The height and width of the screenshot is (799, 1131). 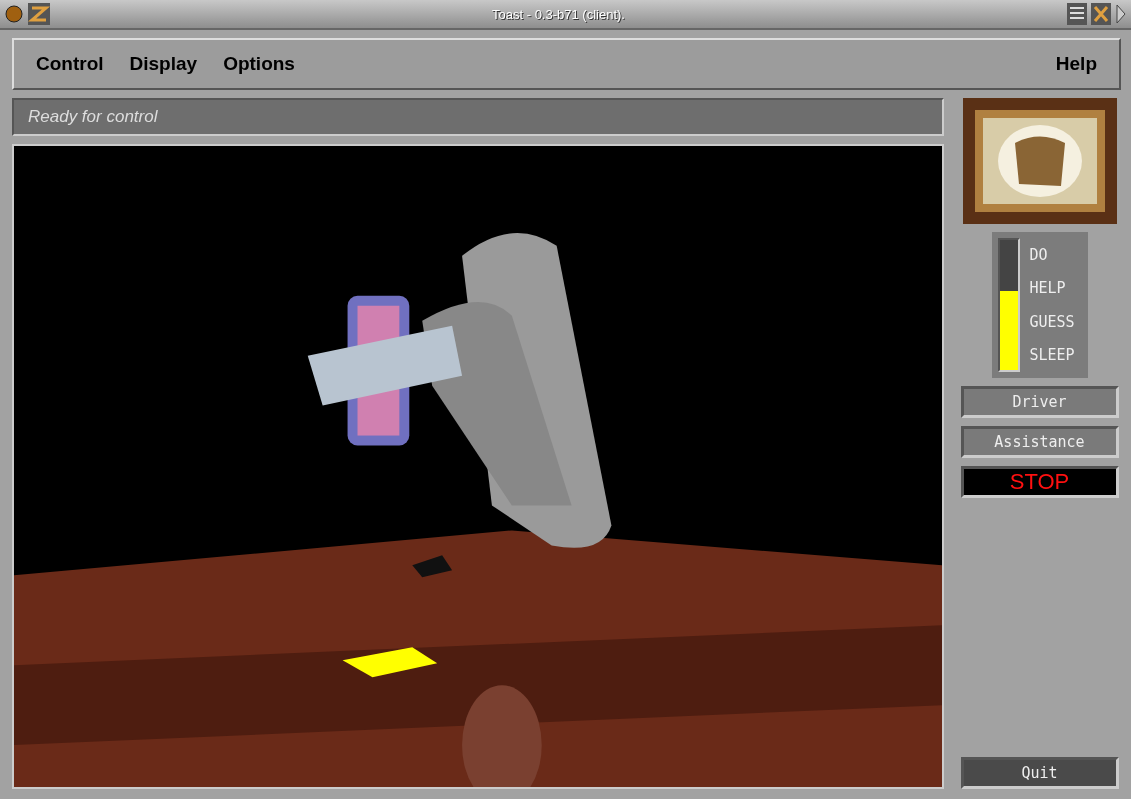 I want to click on meter-label: SLEEP, so click(x=1052, y=355).